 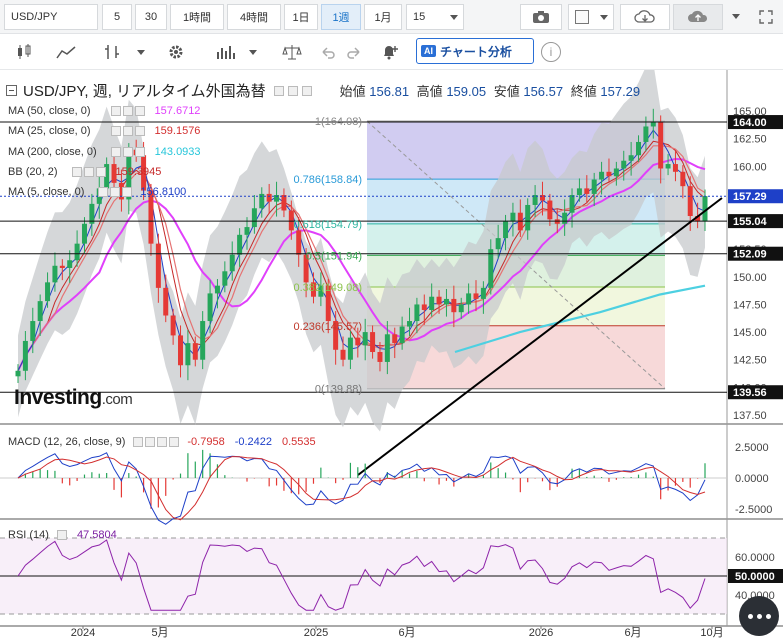 What do you see at coordinates (390, 52) in the screenshot?
I see `alert-button` at bounding box center [390, 52].